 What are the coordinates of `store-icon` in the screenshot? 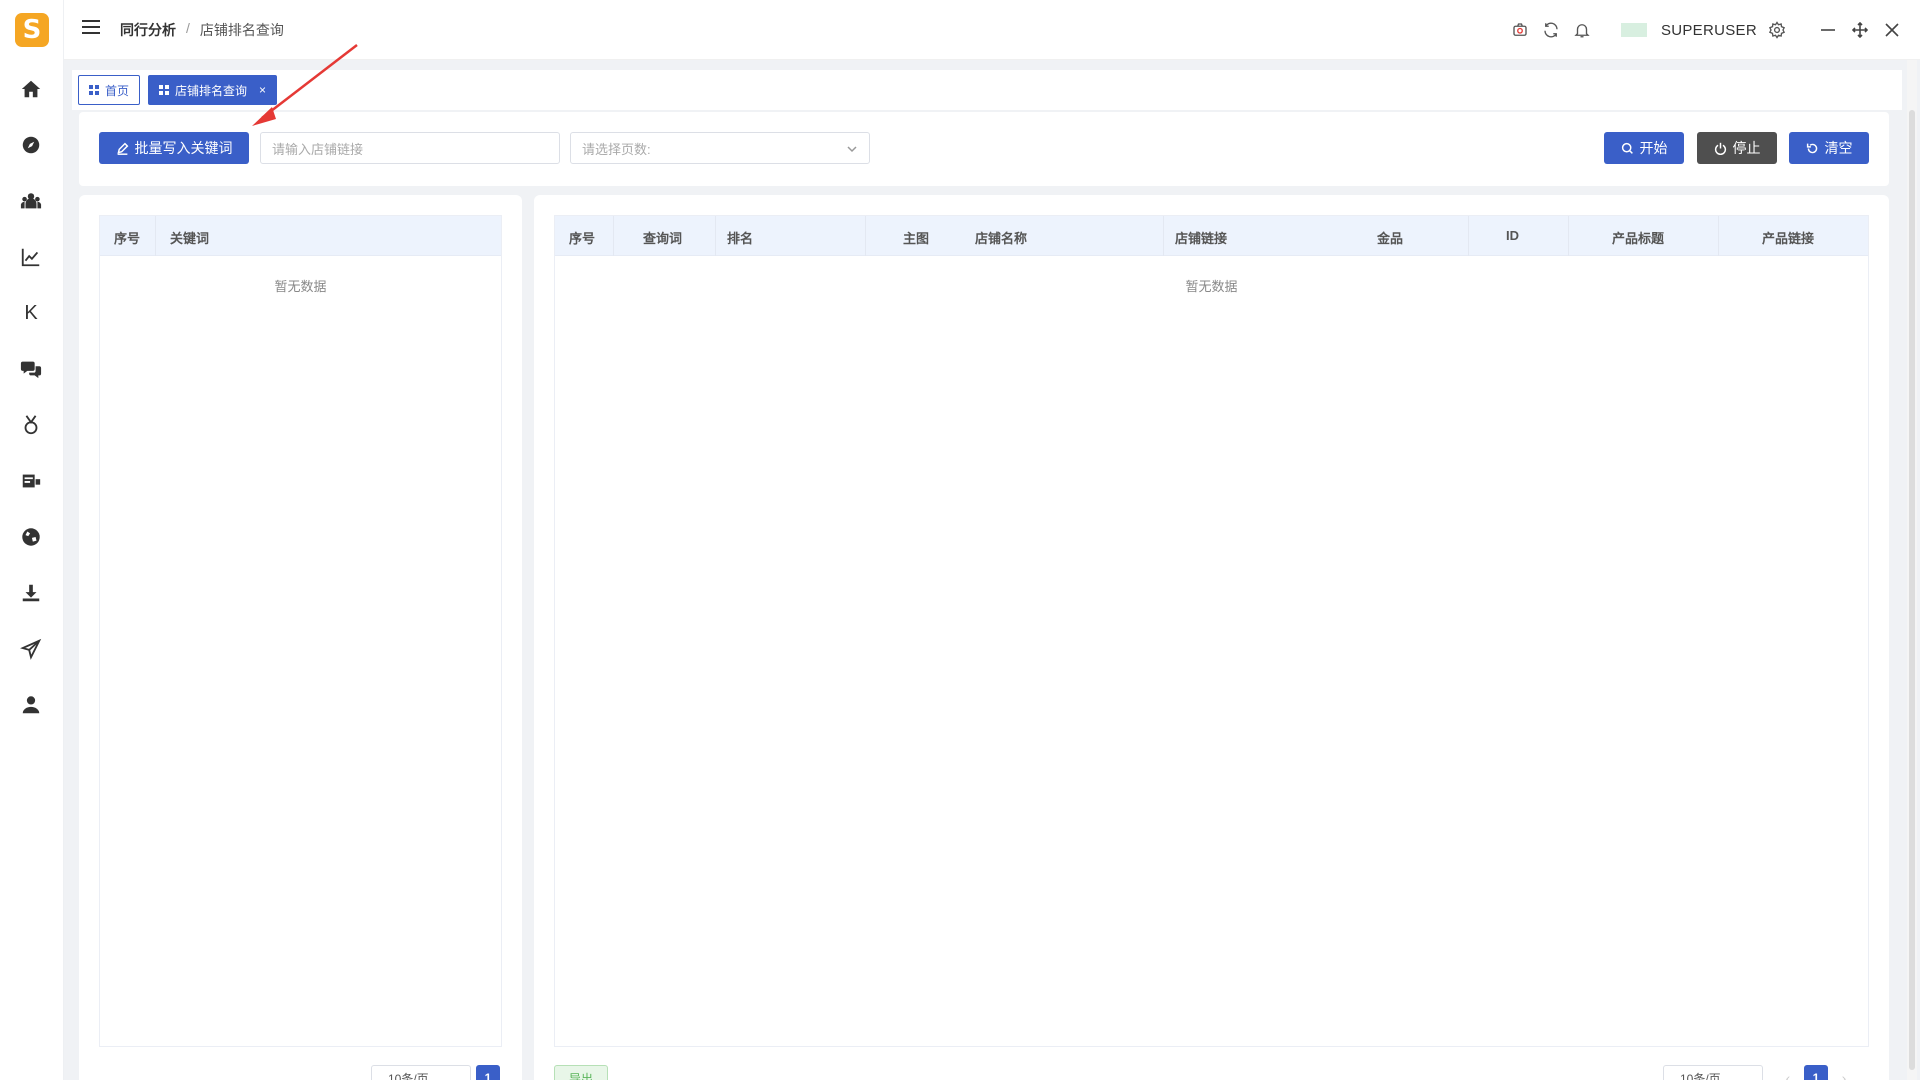 It's located at (31, 481).